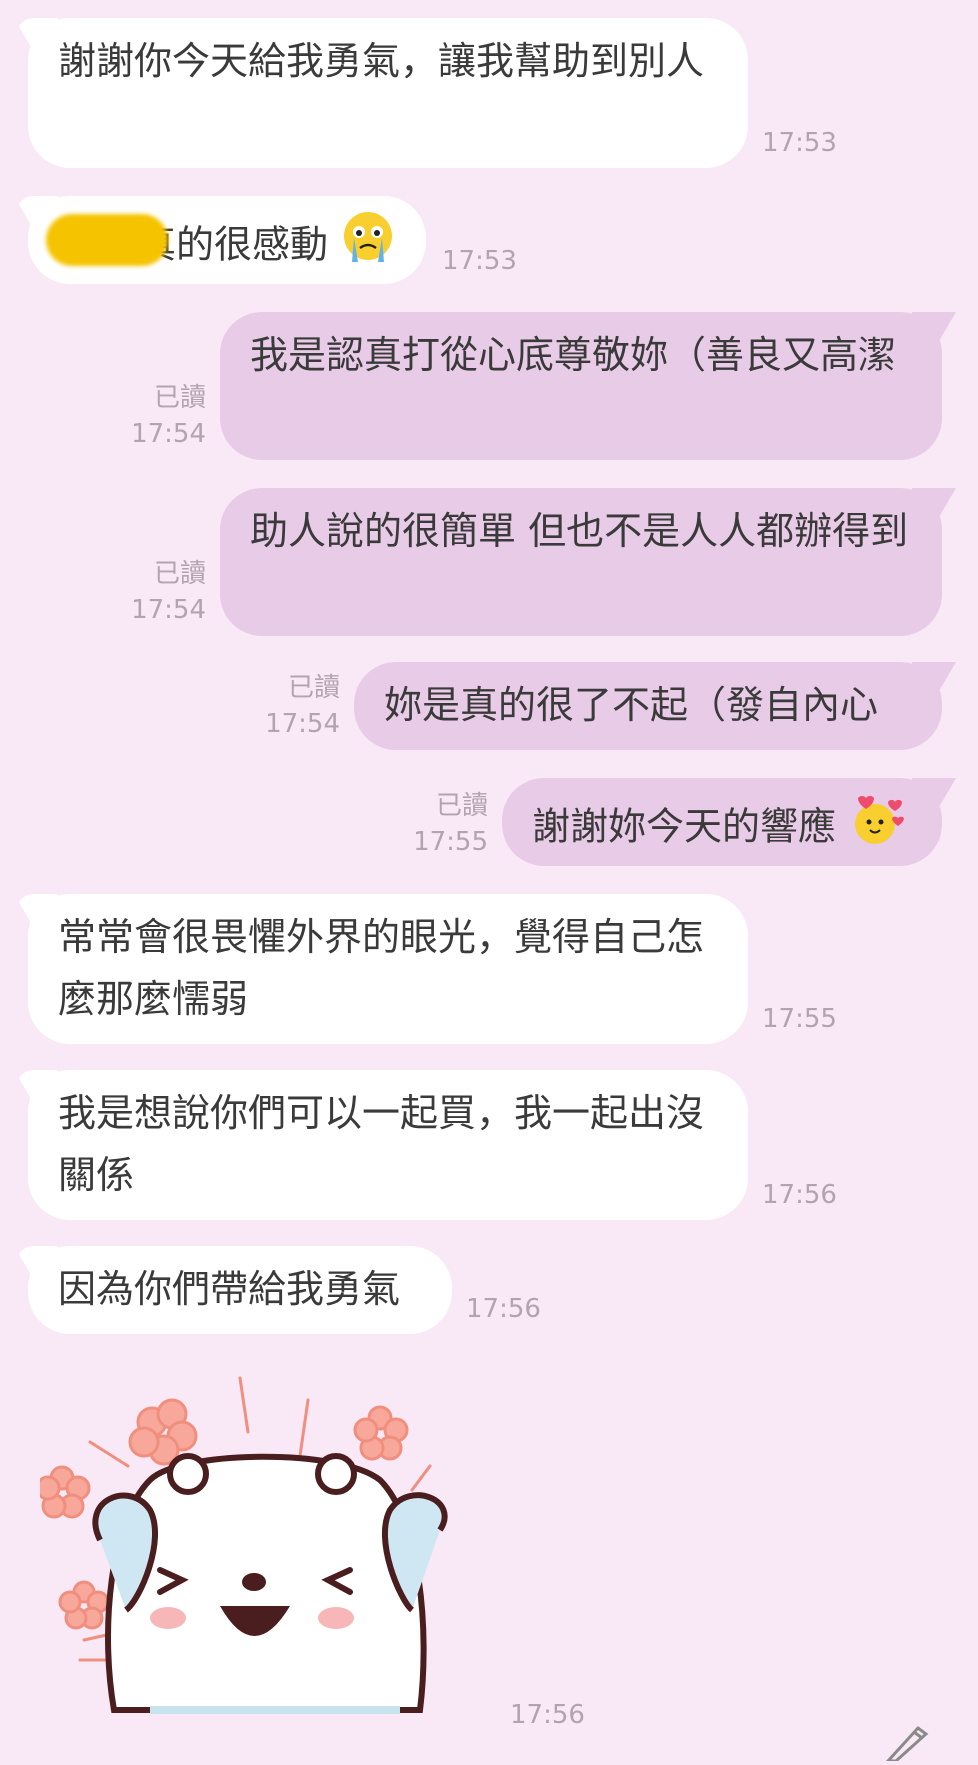  I want to click on message-bubble-incoming: 因為你們帶給我勇氣, so click(240, 1290).